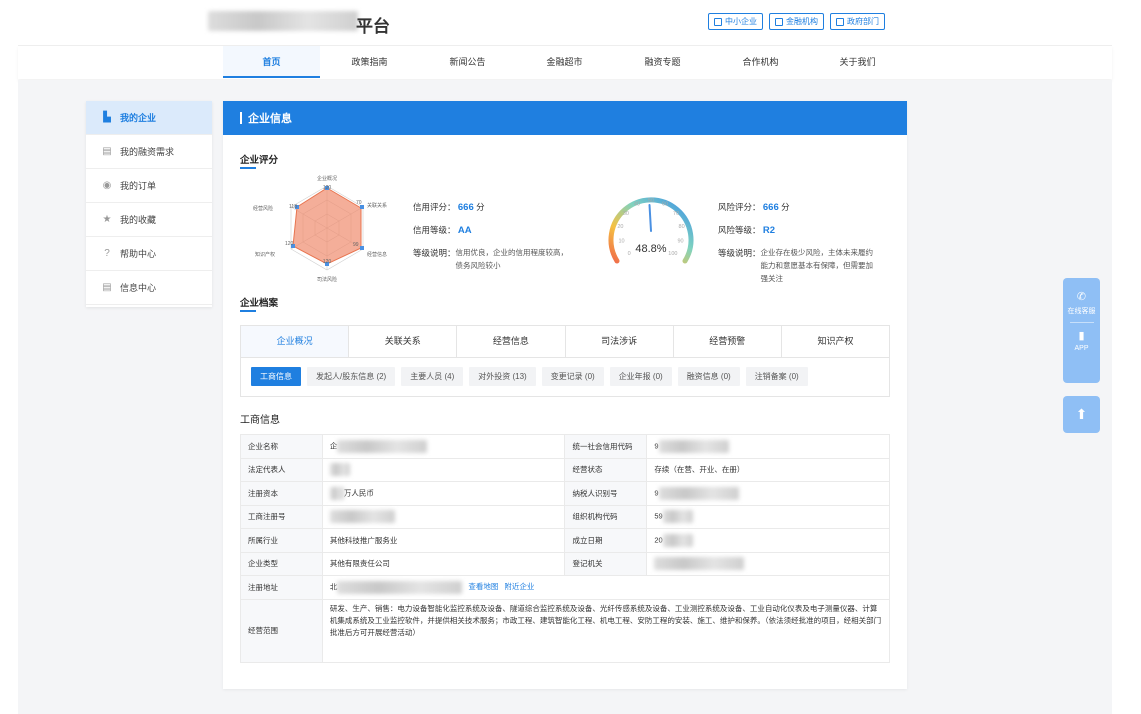  I want to click on app-button: ▮ APP, so click(1081, 340).